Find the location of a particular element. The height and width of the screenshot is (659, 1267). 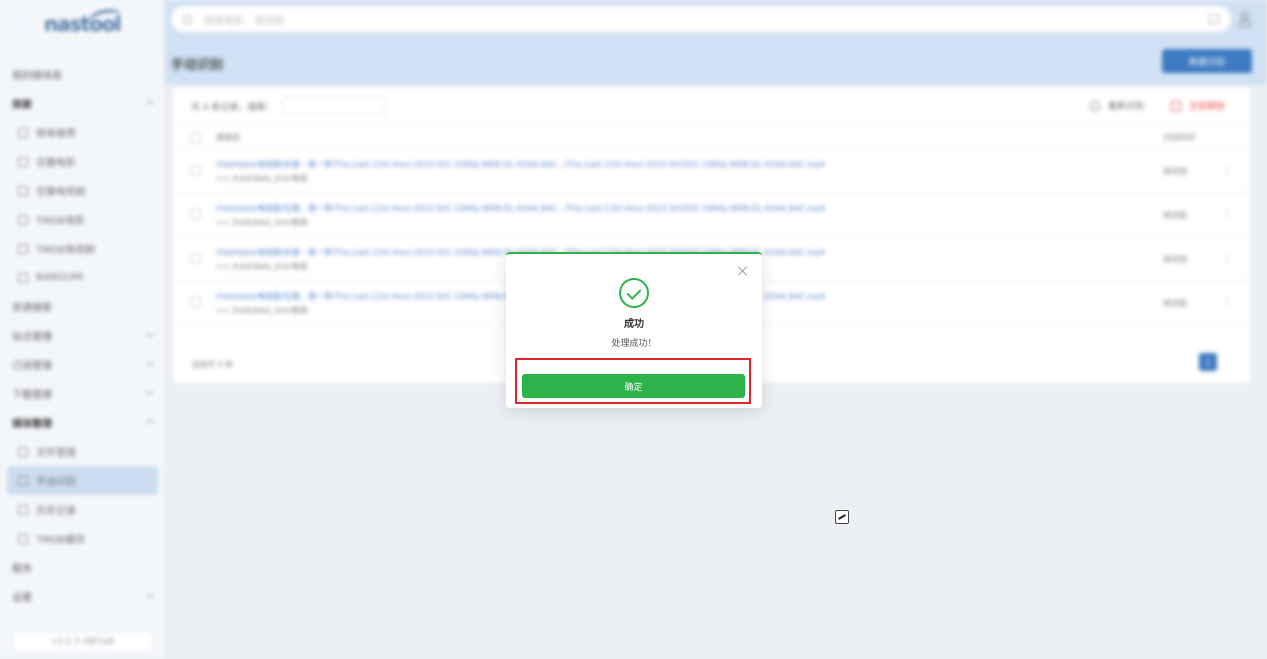

confirm-highlight: 确定 is located at coordinates (633, 381).